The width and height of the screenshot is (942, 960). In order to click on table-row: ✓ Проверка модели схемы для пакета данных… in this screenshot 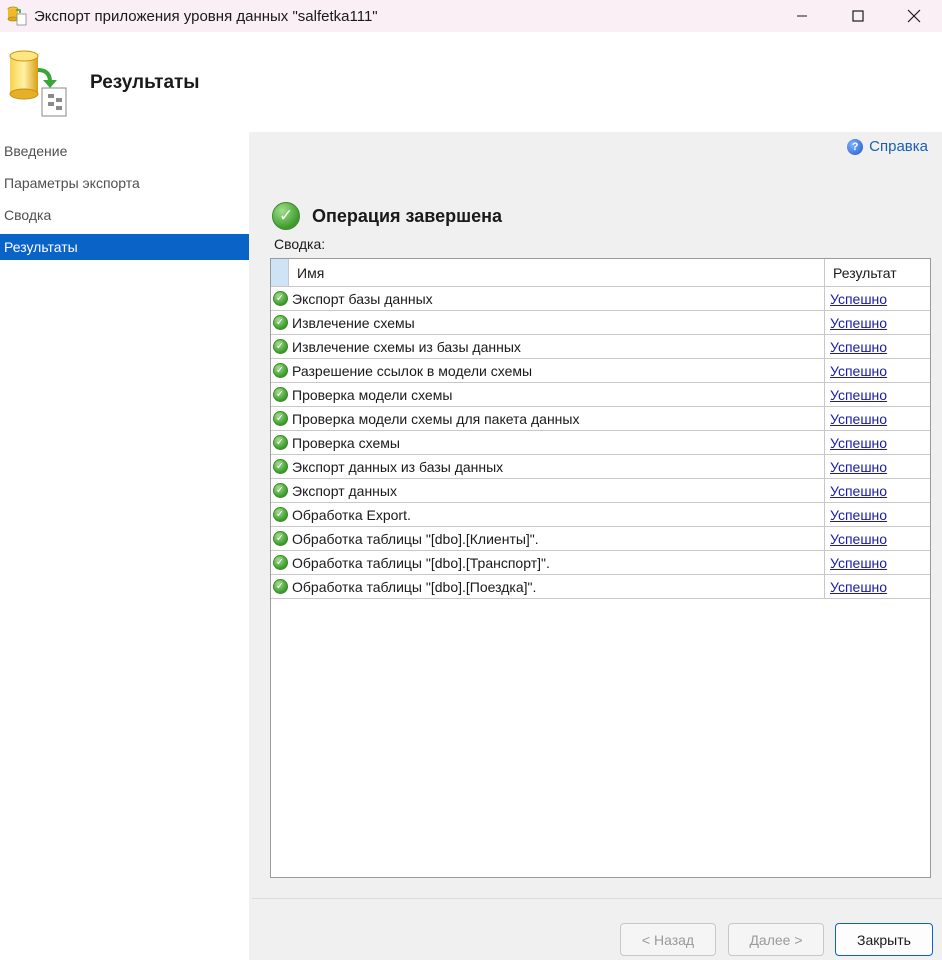, I will do `click(600, 419)`.